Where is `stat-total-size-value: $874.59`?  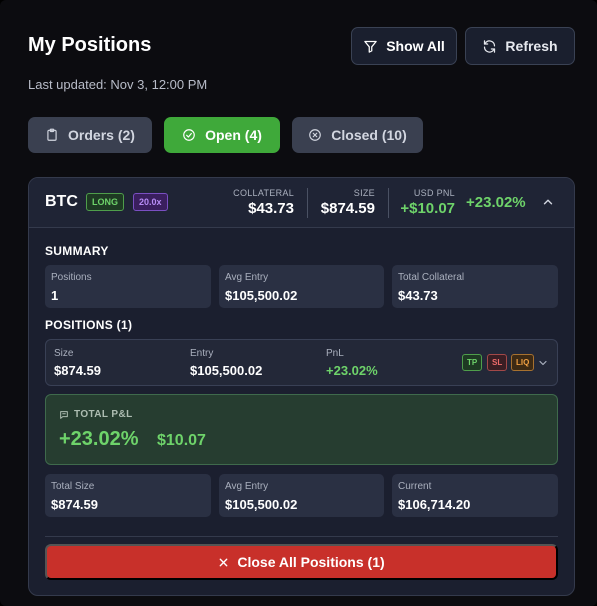
stat-total-size-value: $874.59 is located at coordinates (74, 504).